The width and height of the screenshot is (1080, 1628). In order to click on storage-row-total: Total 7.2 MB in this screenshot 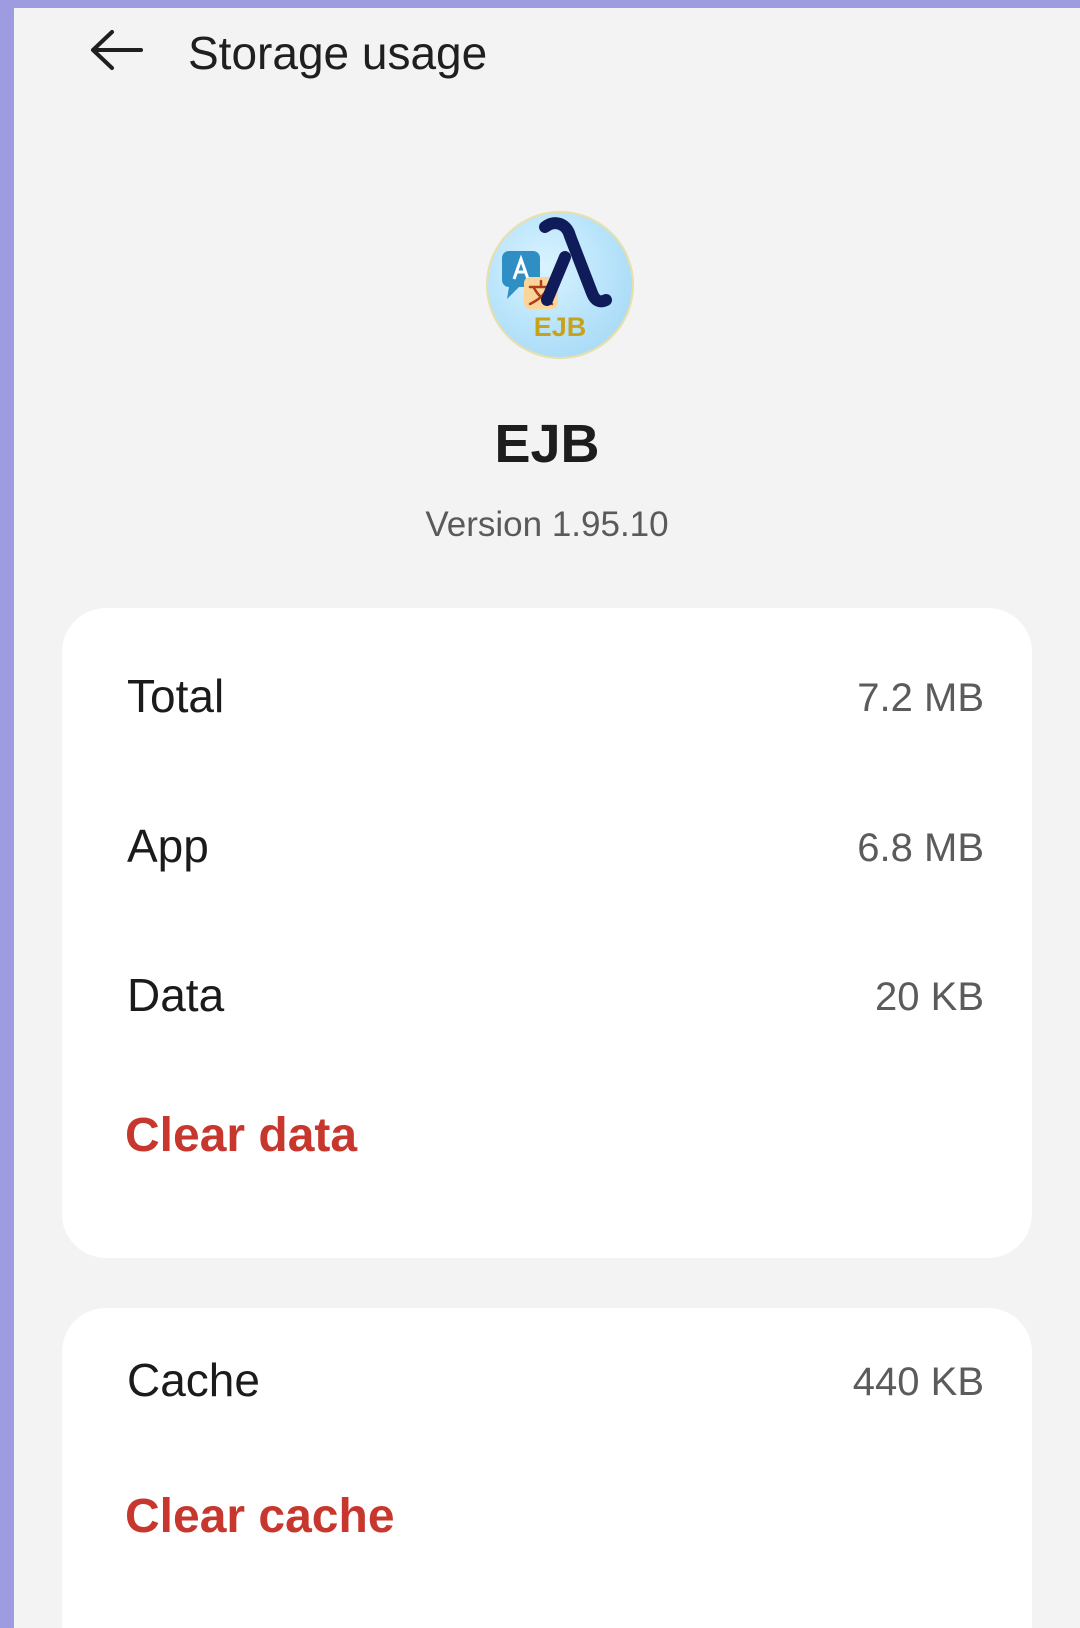, I will do `click(547, 699)`.